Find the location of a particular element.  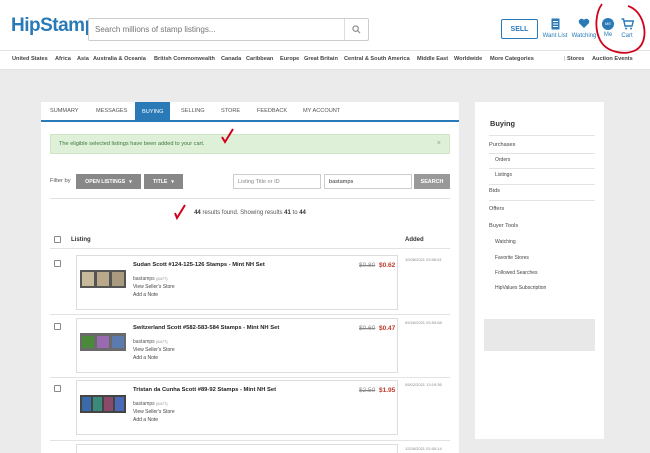

added-date: 10/08/2021 03:06:51 is located at coordinates (423, 259).